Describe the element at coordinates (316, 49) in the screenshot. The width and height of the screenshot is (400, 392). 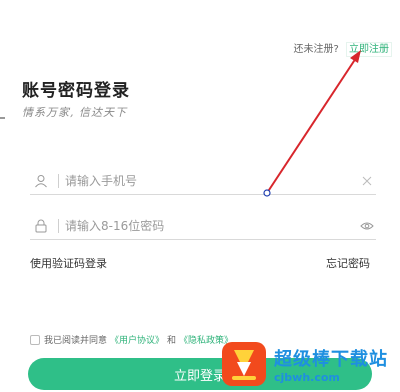
I see `no-account-text: 还未注册?` at that location.